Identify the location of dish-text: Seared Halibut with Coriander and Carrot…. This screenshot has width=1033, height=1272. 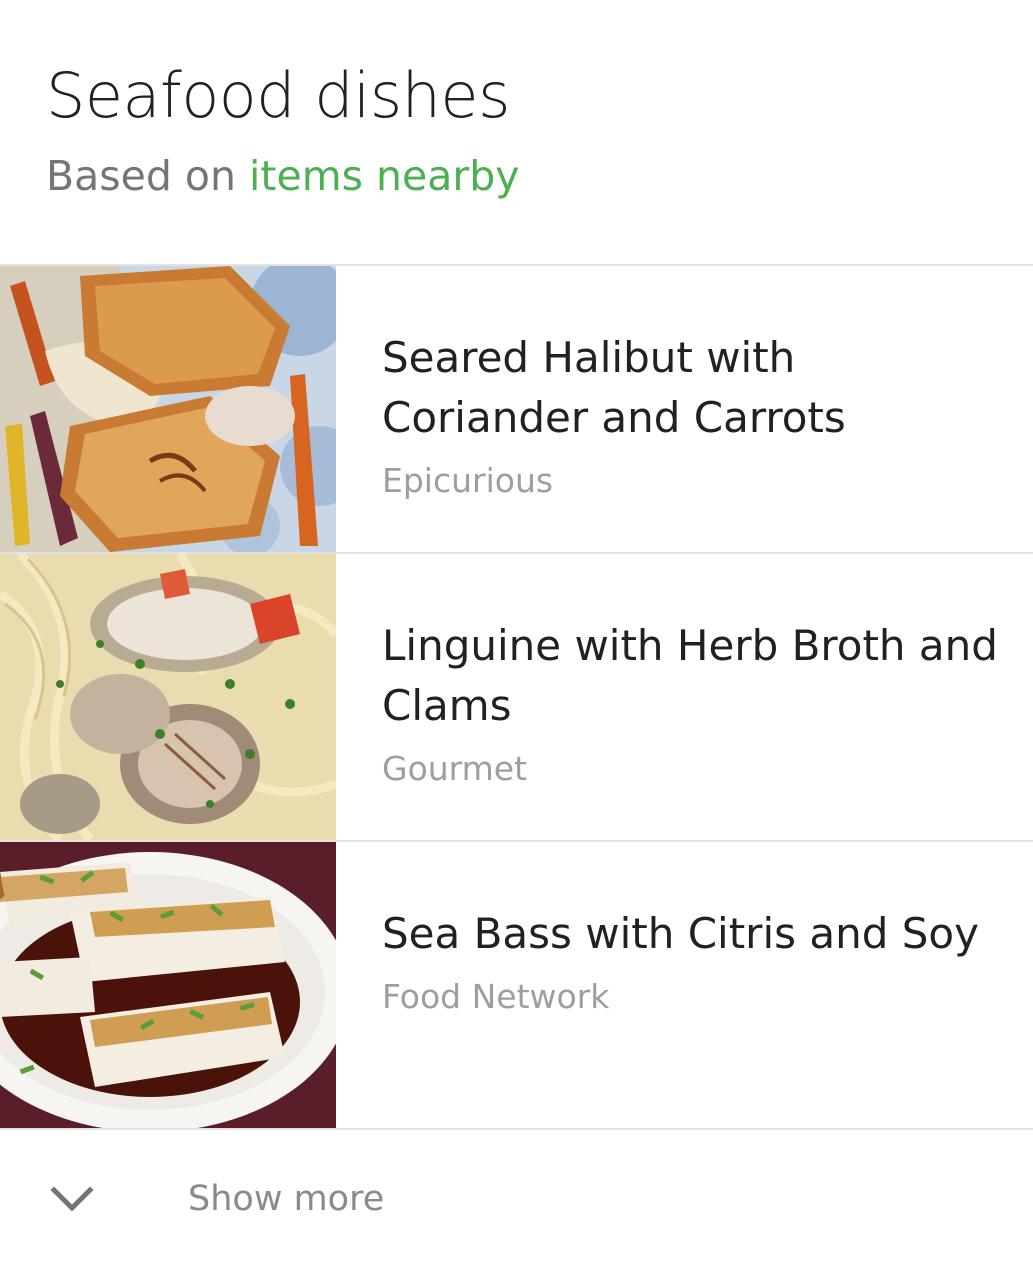
(692, 416).